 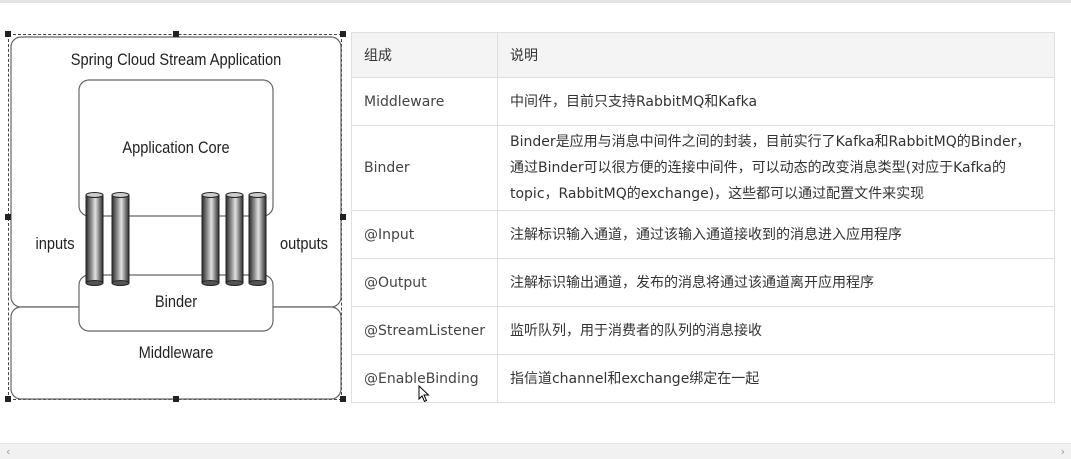 What do you see at coordinates (176, 34) in the screenshot?
I see `resize-handle-top` at bounding box center [176, 34].